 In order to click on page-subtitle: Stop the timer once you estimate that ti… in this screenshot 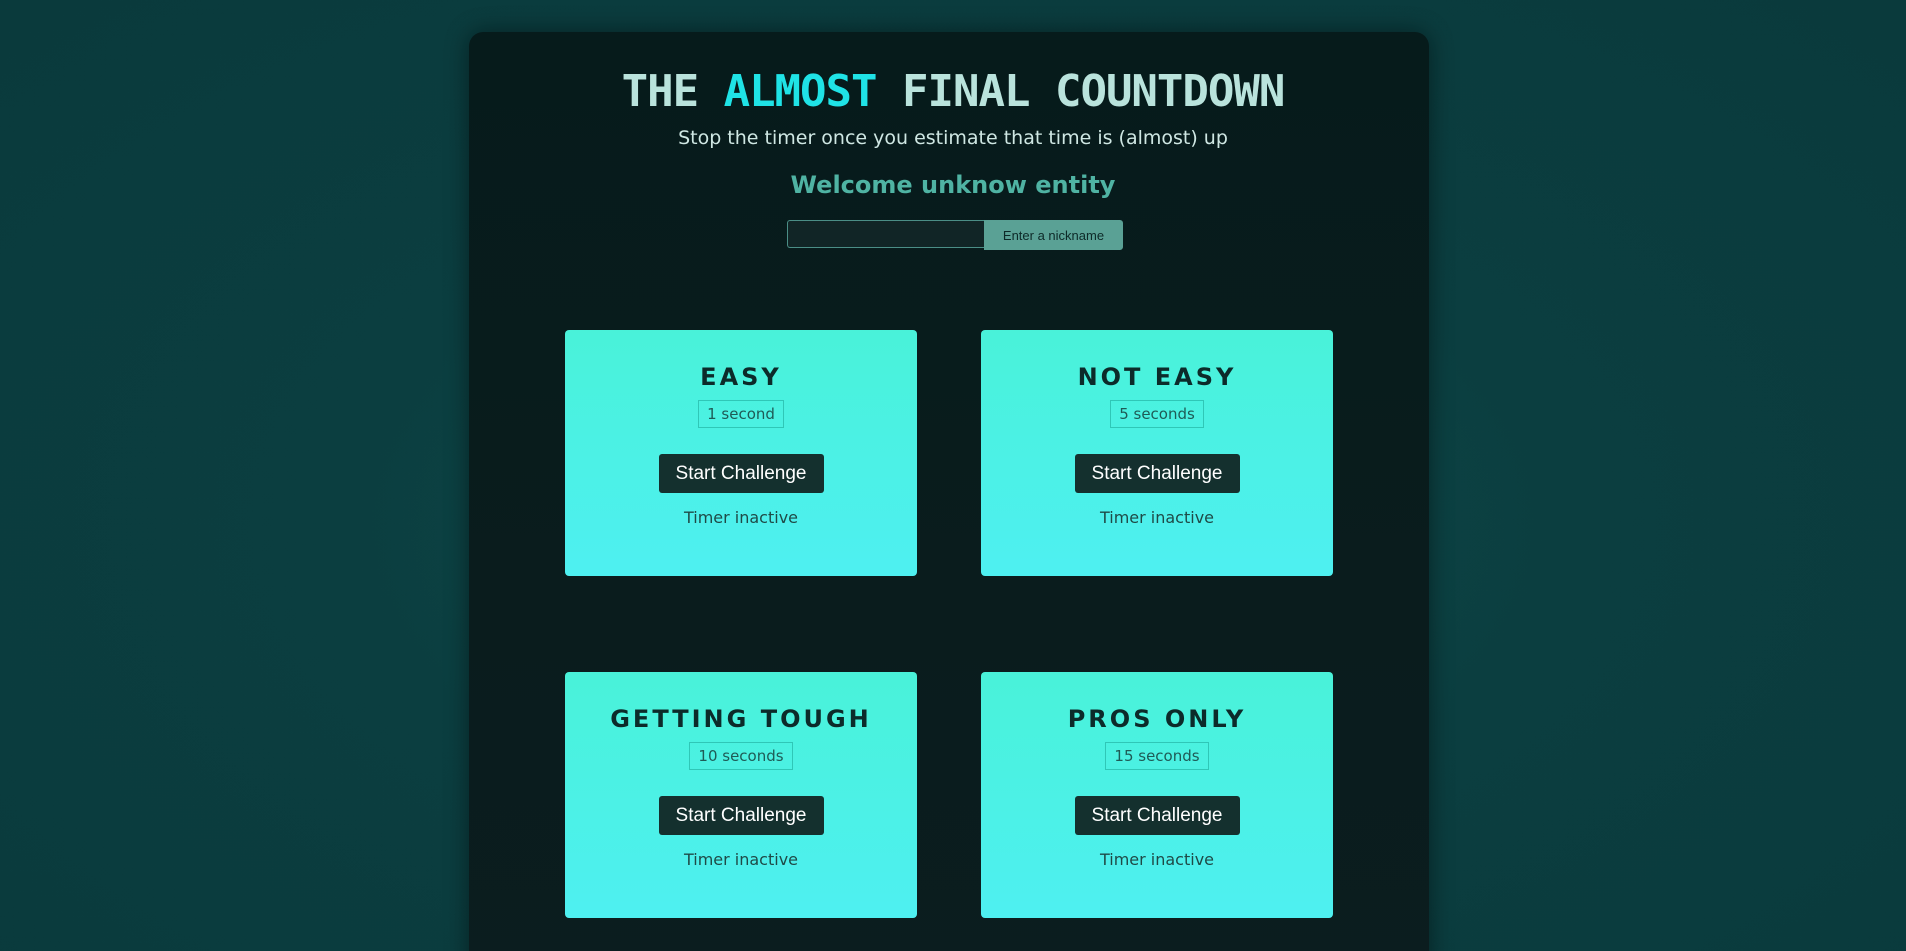, I will do `click(953, 138)`.